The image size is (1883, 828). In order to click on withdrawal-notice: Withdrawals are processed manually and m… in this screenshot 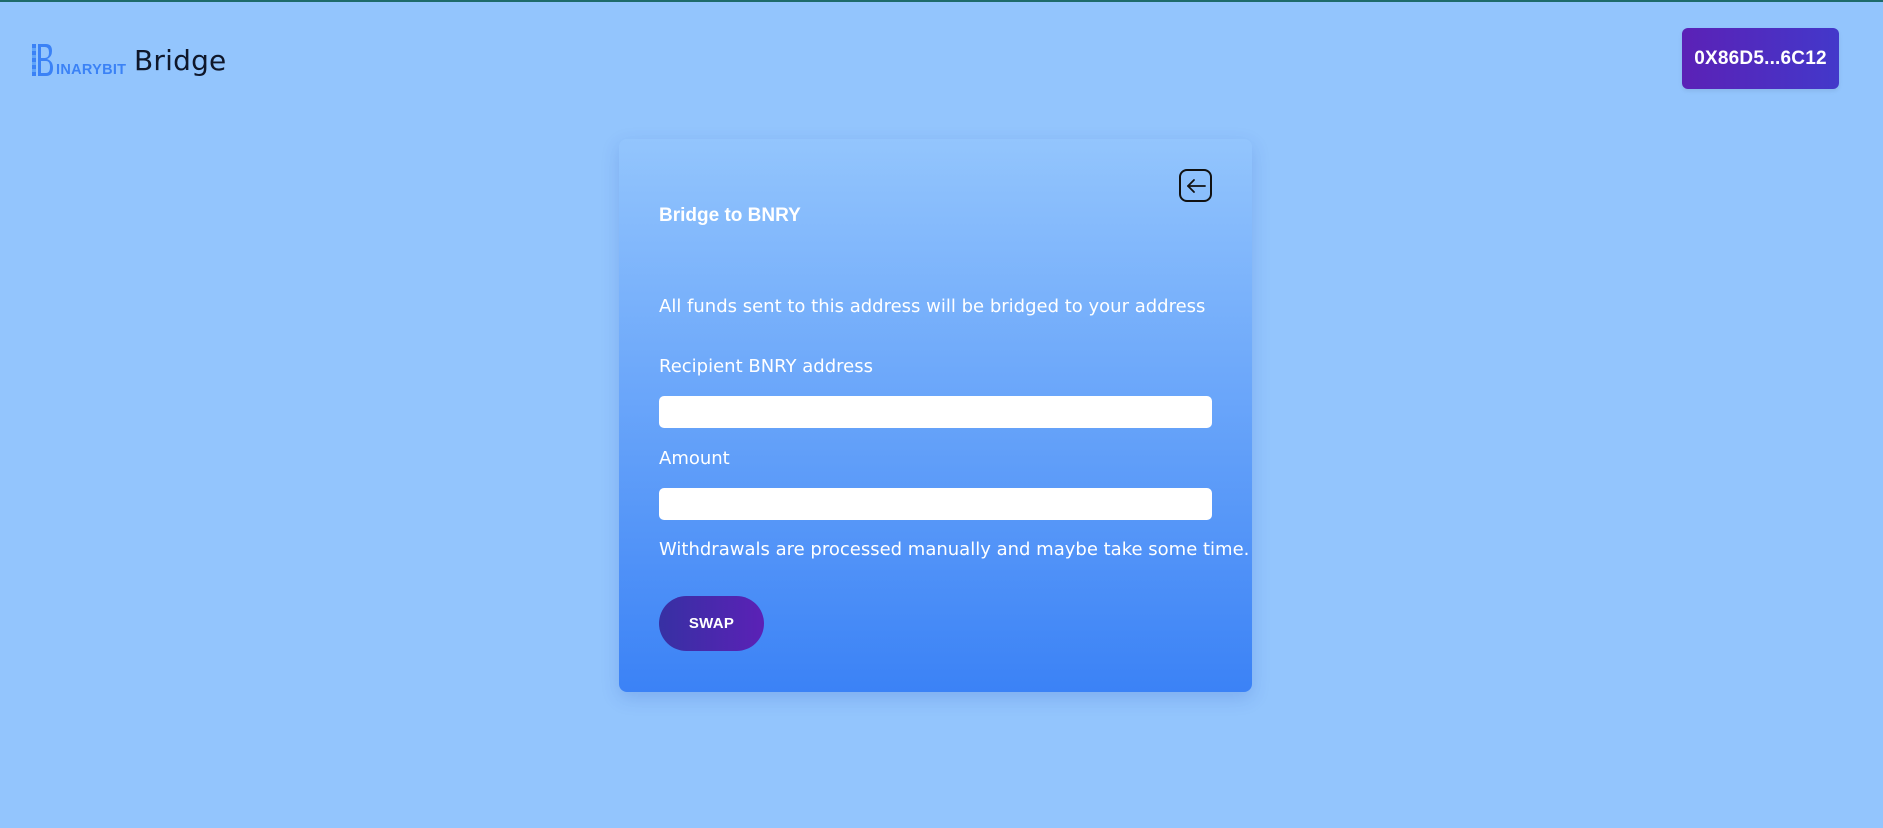, I will do `click(954, 549)`.